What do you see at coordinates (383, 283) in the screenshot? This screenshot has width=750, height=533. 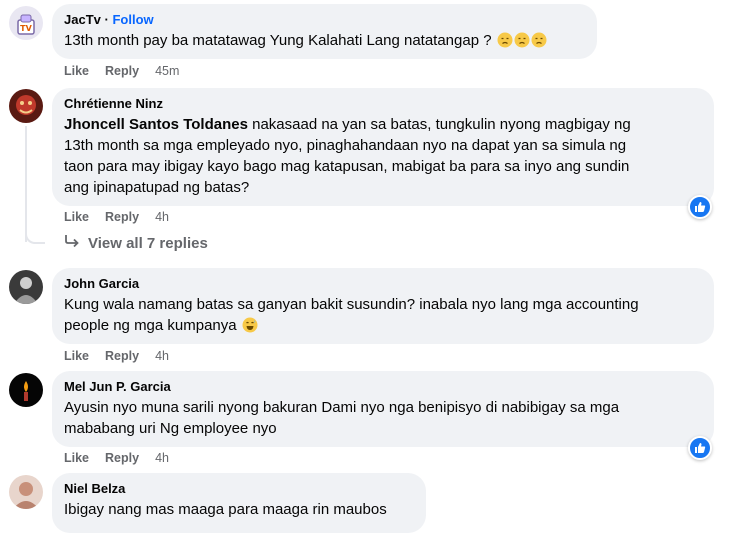 I see `comment-author: John Garcia` at bounding box center [383, 283].